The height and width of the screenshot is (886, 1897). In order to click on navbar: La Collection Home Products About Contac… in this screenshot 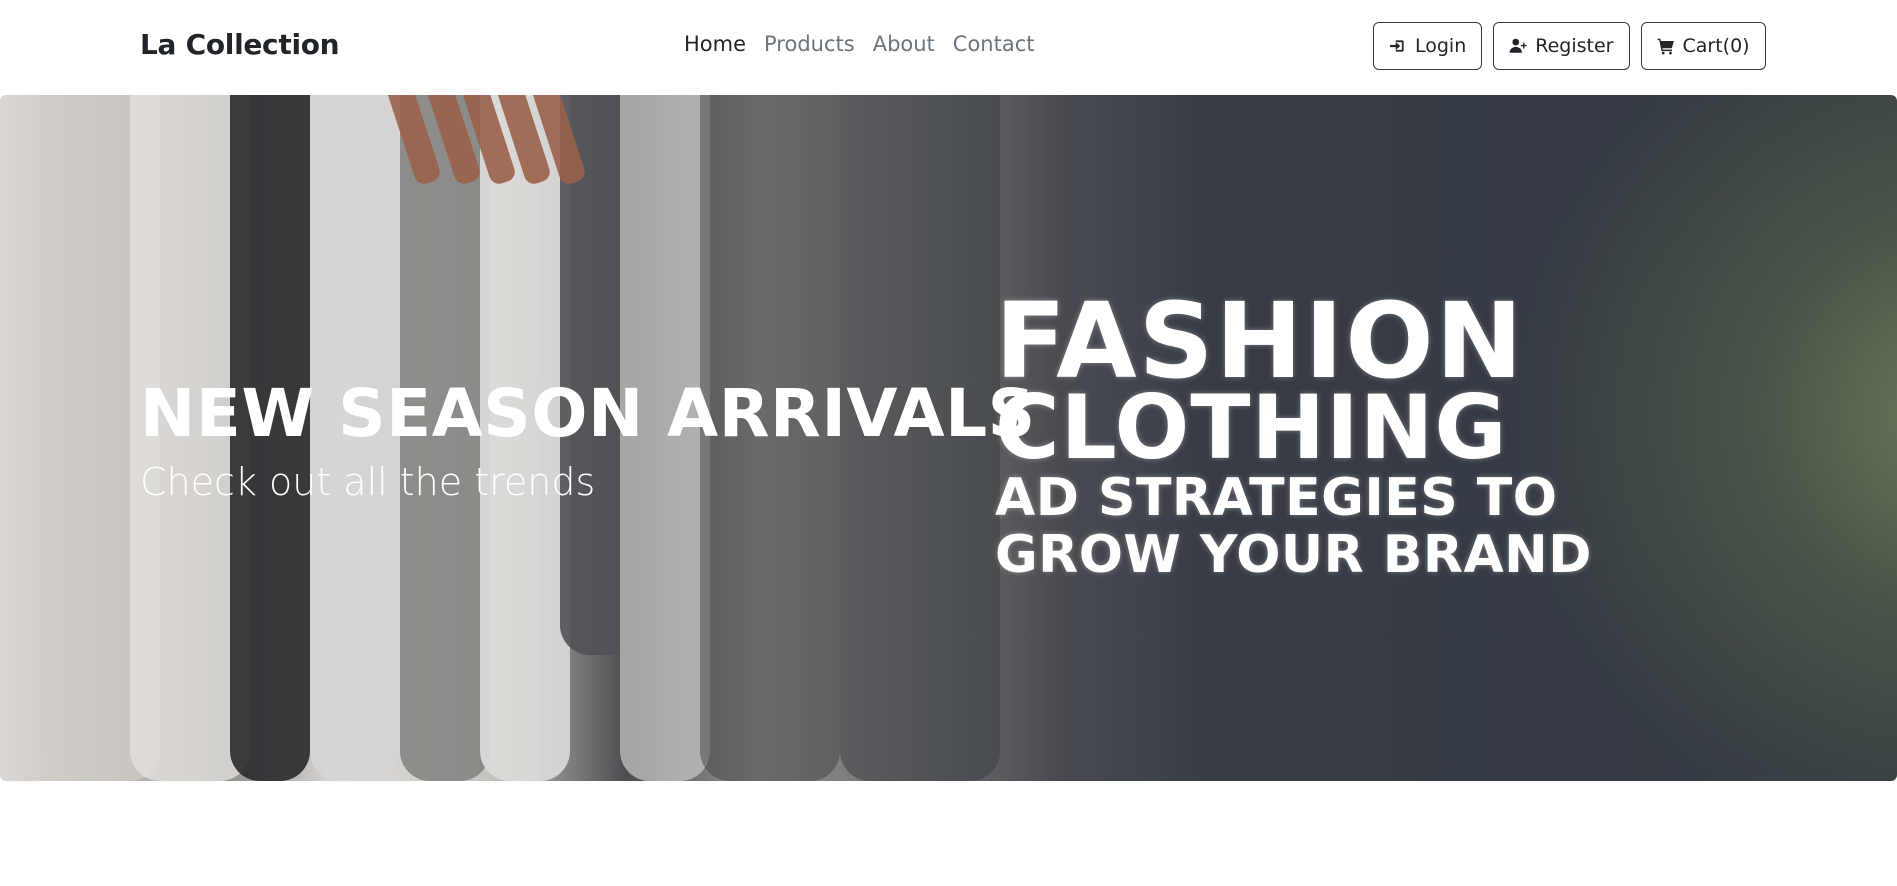, I will do `click(948, 47)`.